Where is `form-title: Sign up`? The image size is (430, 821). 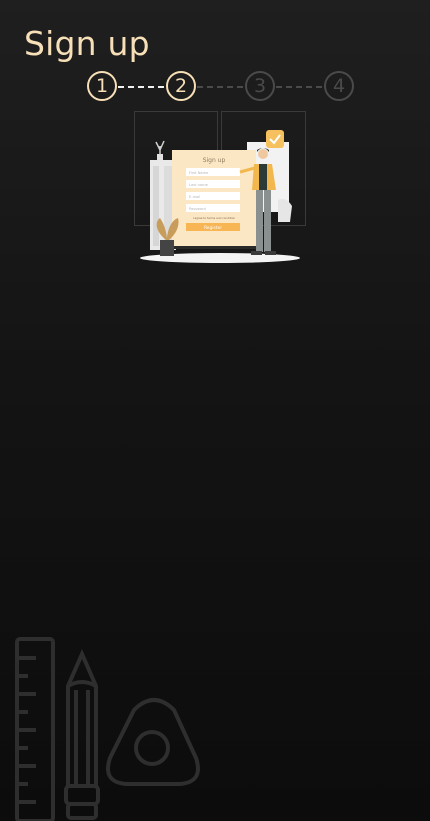
form-title: Sign up is located at coordinates (214, 160).